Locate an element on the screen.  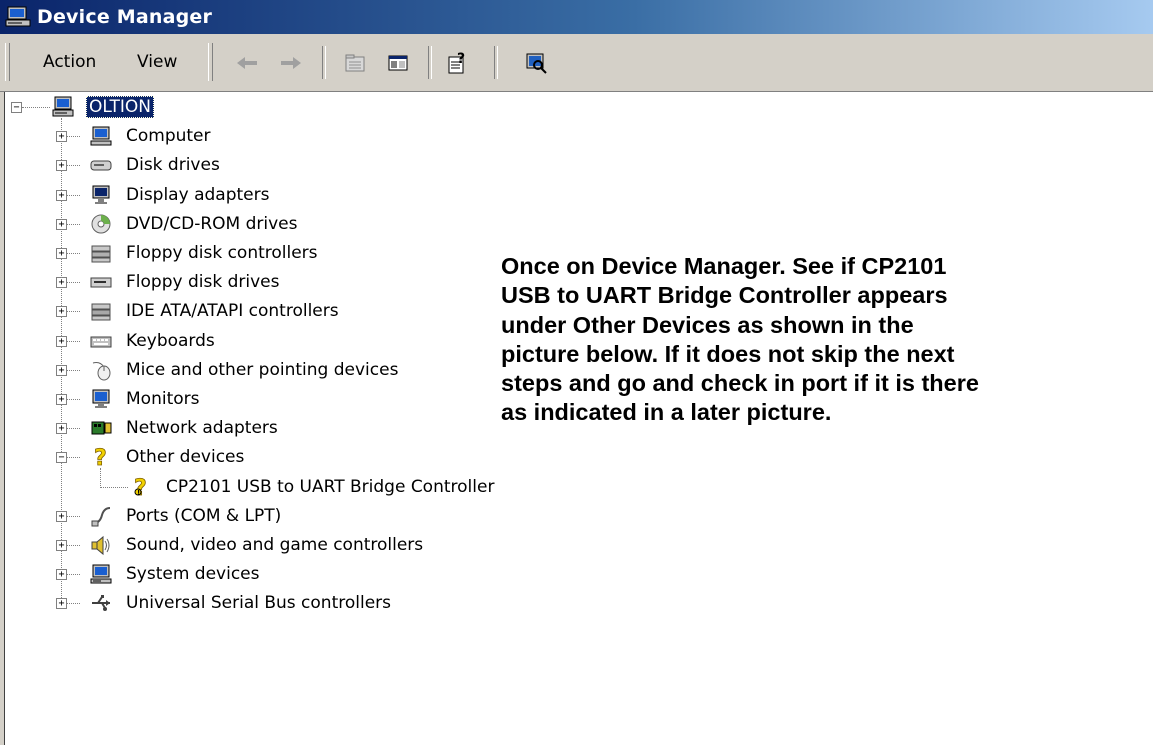
display-adapter-icon is located at coordinates (101, 194).